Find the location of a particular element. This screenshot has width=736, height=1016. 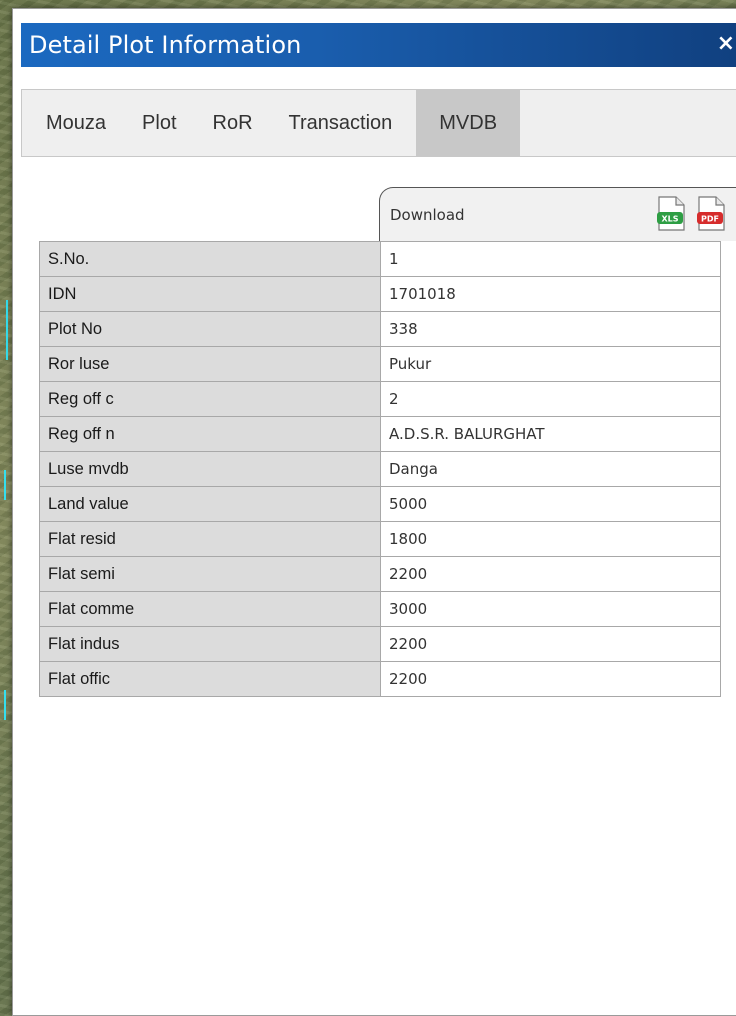

row-label: Plot No is located at coordinates (210, 329).